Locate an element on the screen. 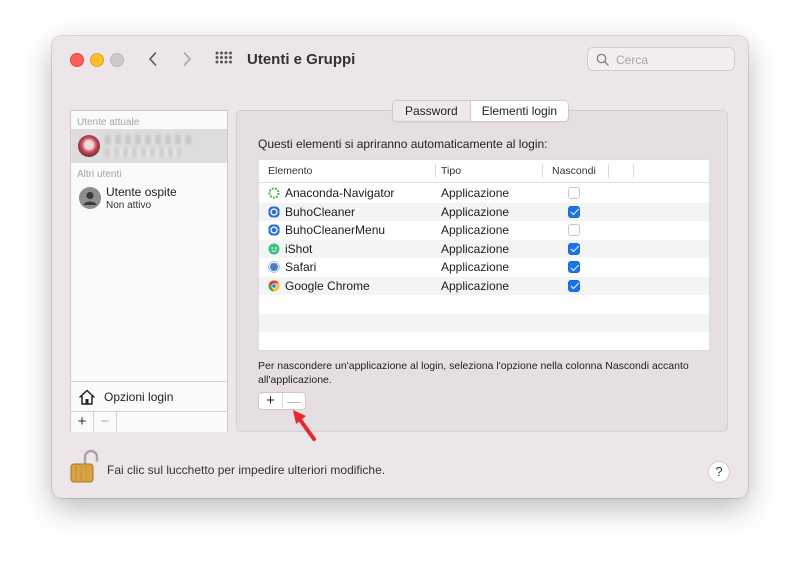 The image size is (800, 568). row-app-name: Safari is located at coordinates (301, 267).